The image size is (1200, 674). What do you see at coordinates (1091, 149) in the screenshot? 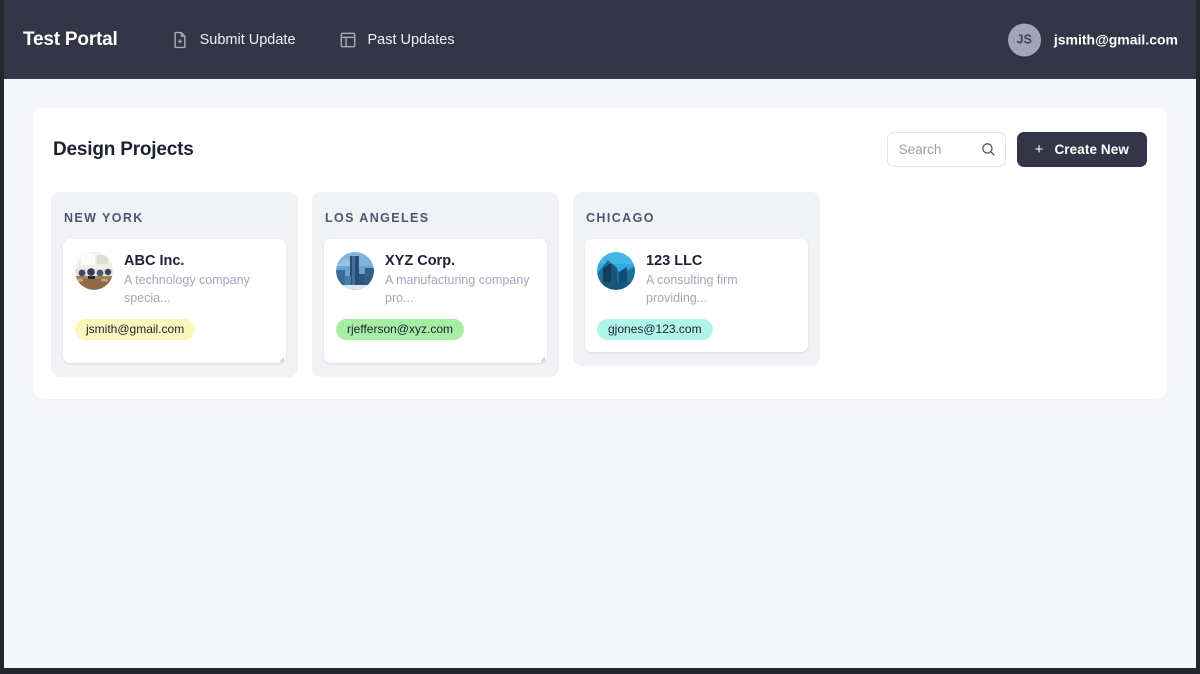
I see `create-new-label: Create New` at bounding box center [1091, 149].